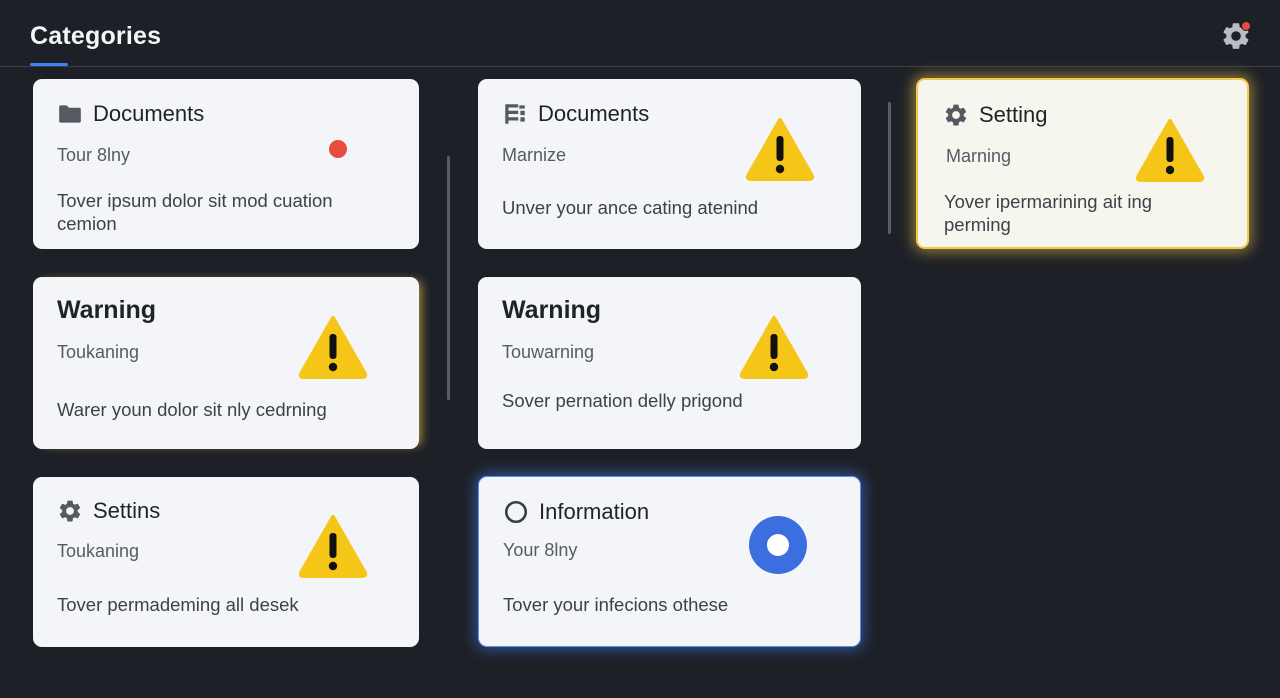 The image size is (1280, 698). What do you see at coordinates (96, 36) in the screenshot?
I see `page-title: Categories` at bounding box center [96, 36].